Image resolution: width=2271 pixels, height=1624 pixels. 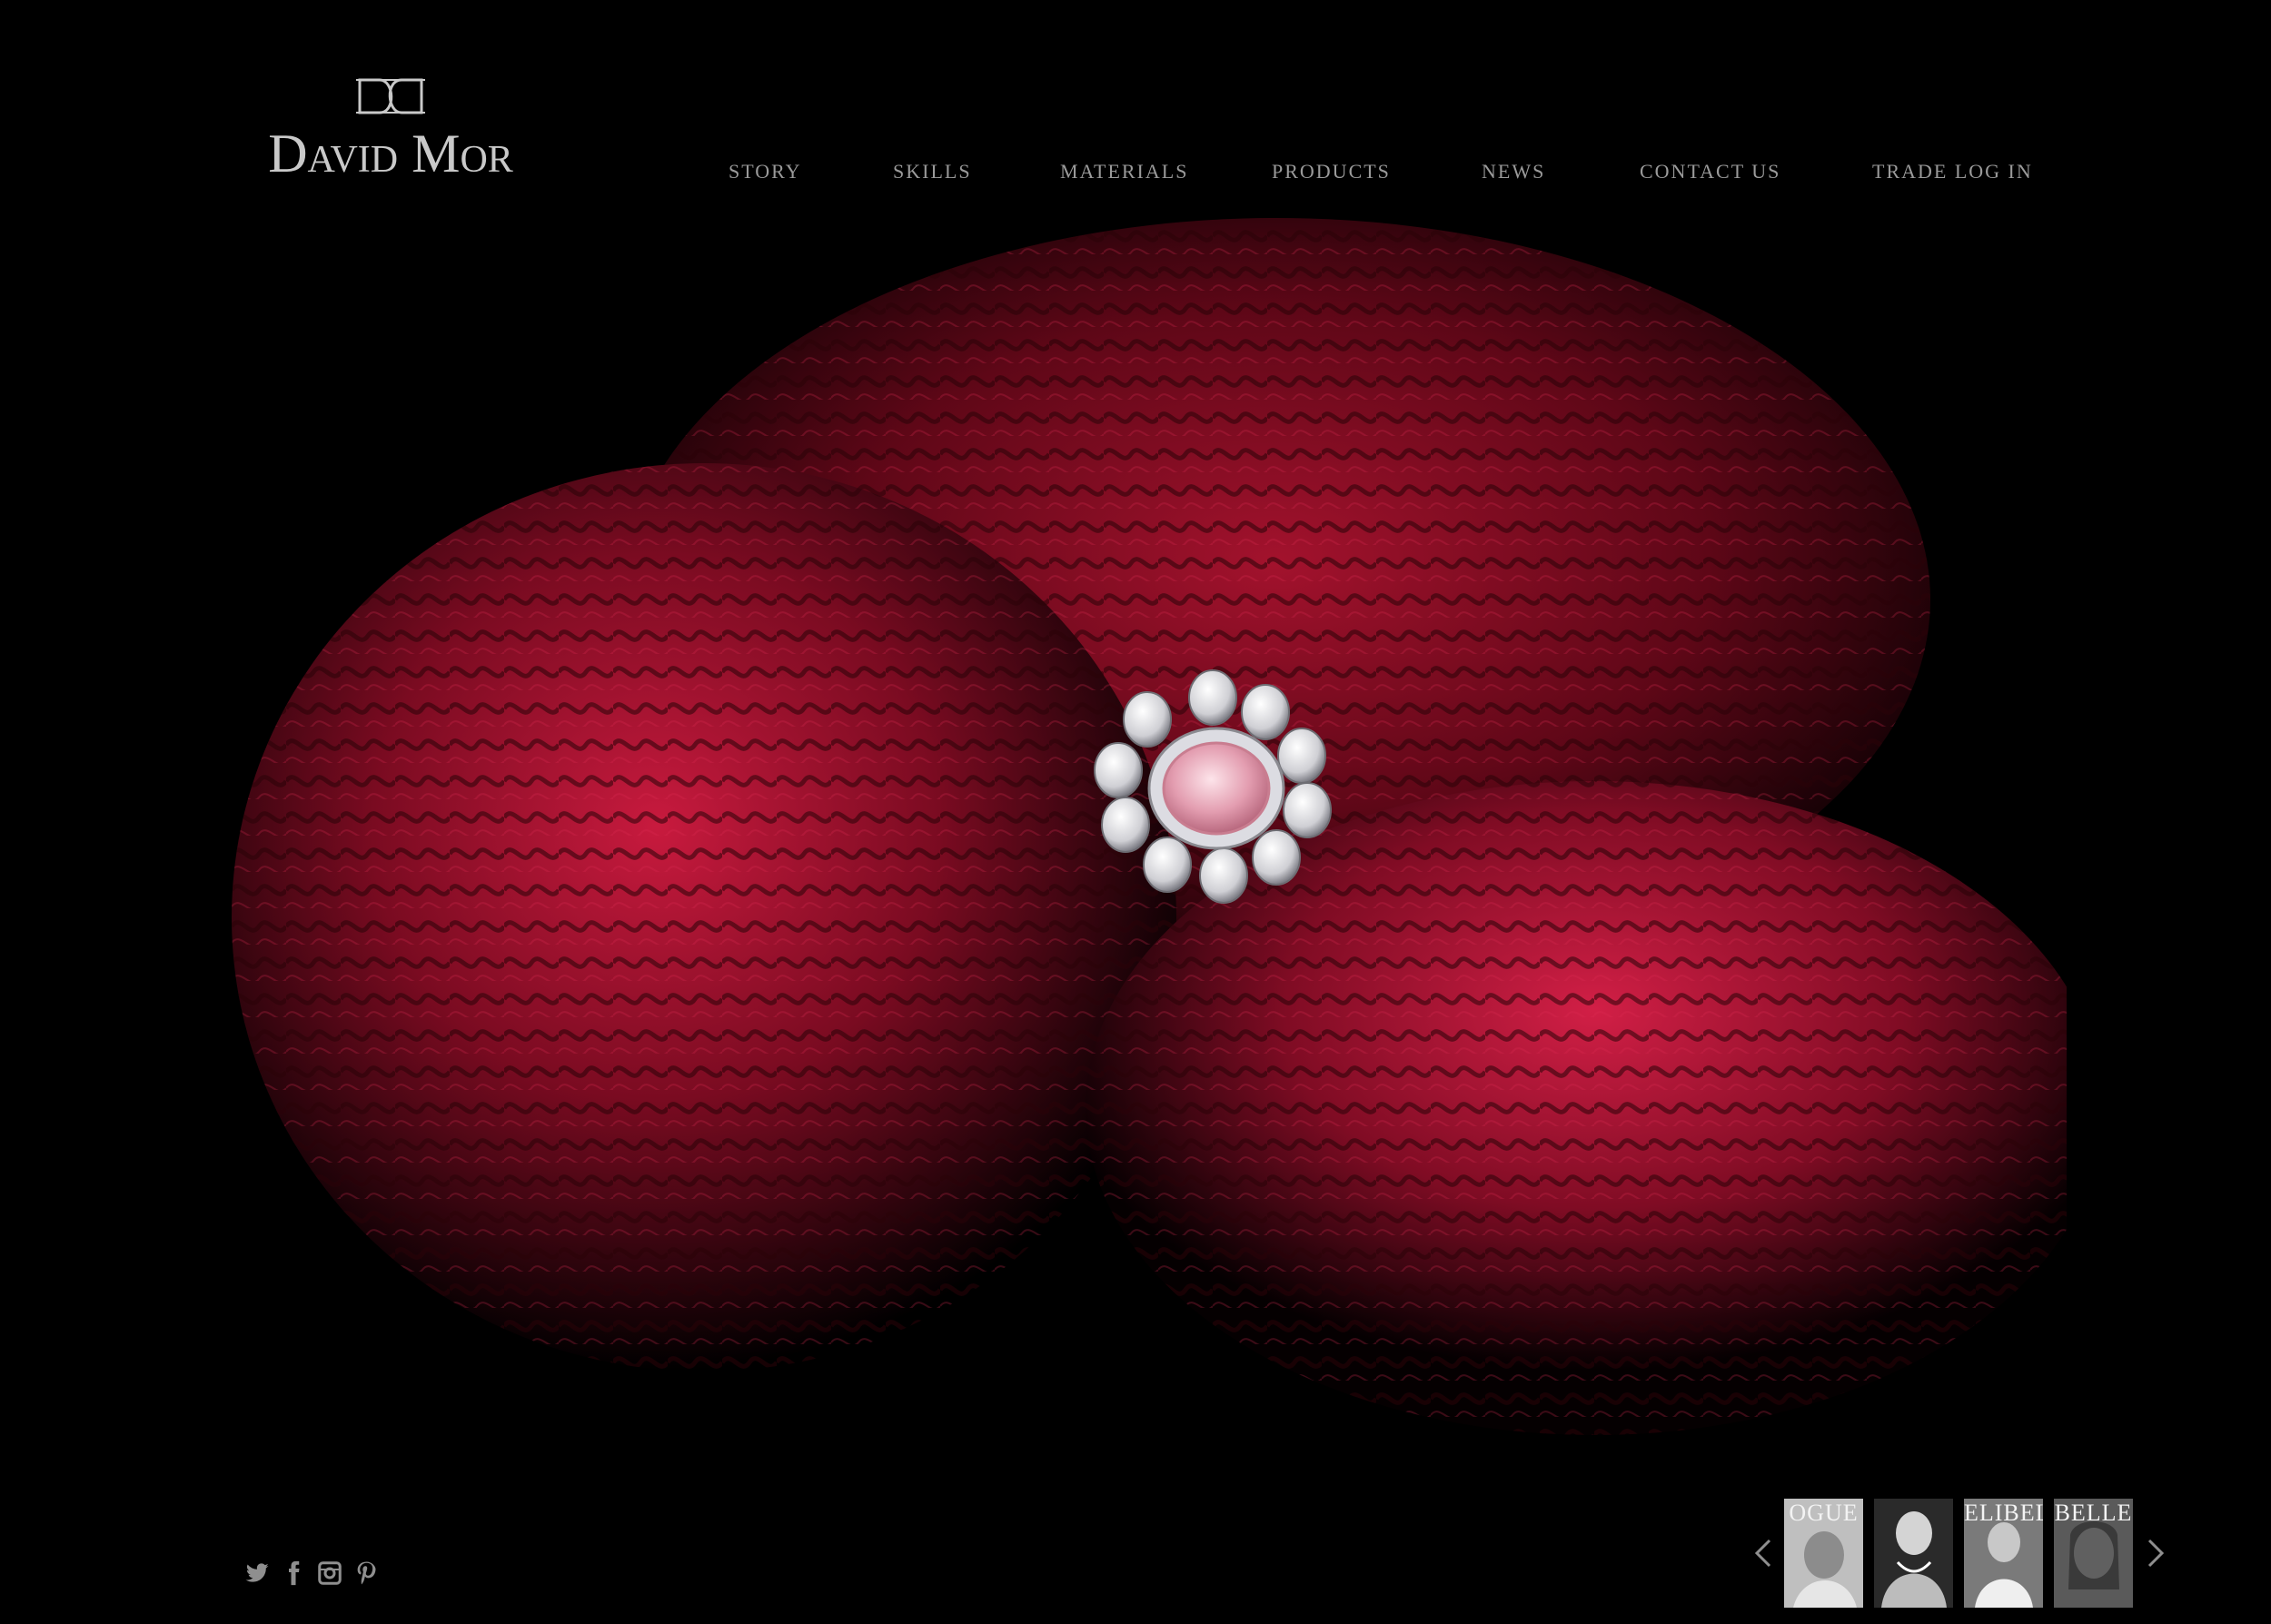 What do you see at coordinates (1331, 171) in the screenshot?
I see `nav-item-products: PRODUCTS` at bounding box center [1331, 171].